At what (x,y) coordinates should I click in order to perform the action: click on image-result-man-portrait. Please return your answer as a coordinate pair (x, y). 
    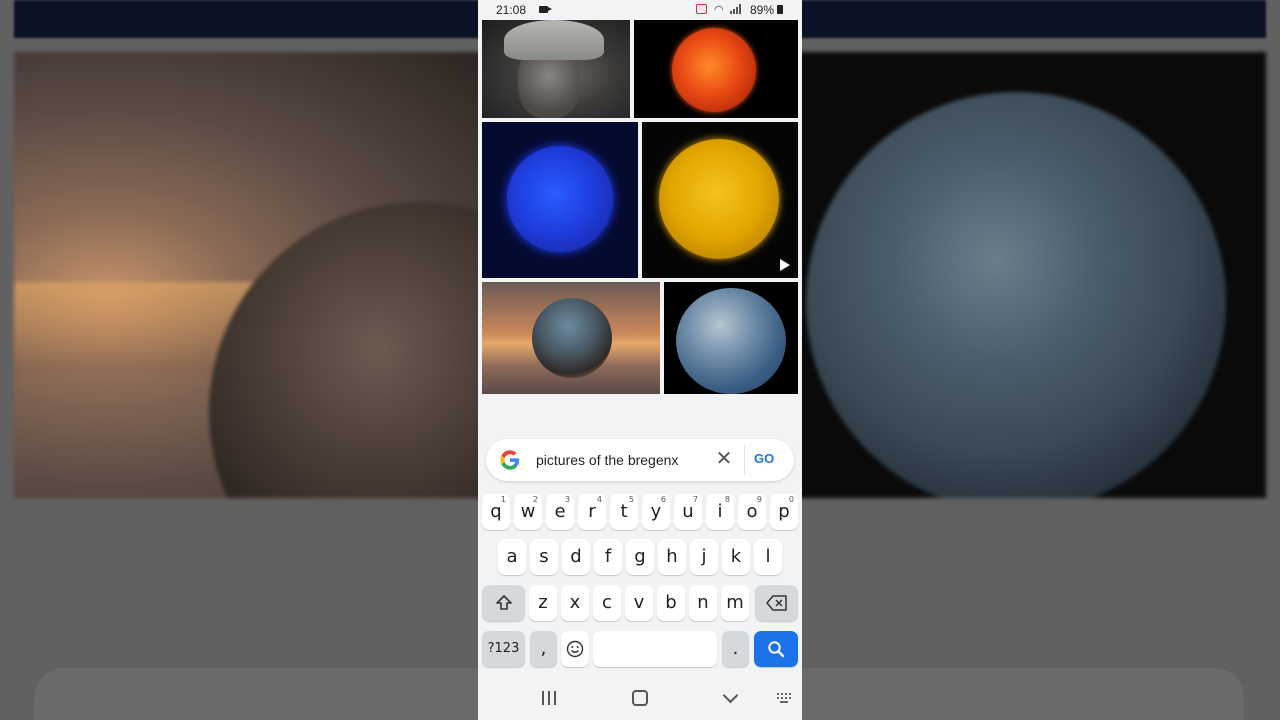
    Looking at the image, I should click on (556, 69).